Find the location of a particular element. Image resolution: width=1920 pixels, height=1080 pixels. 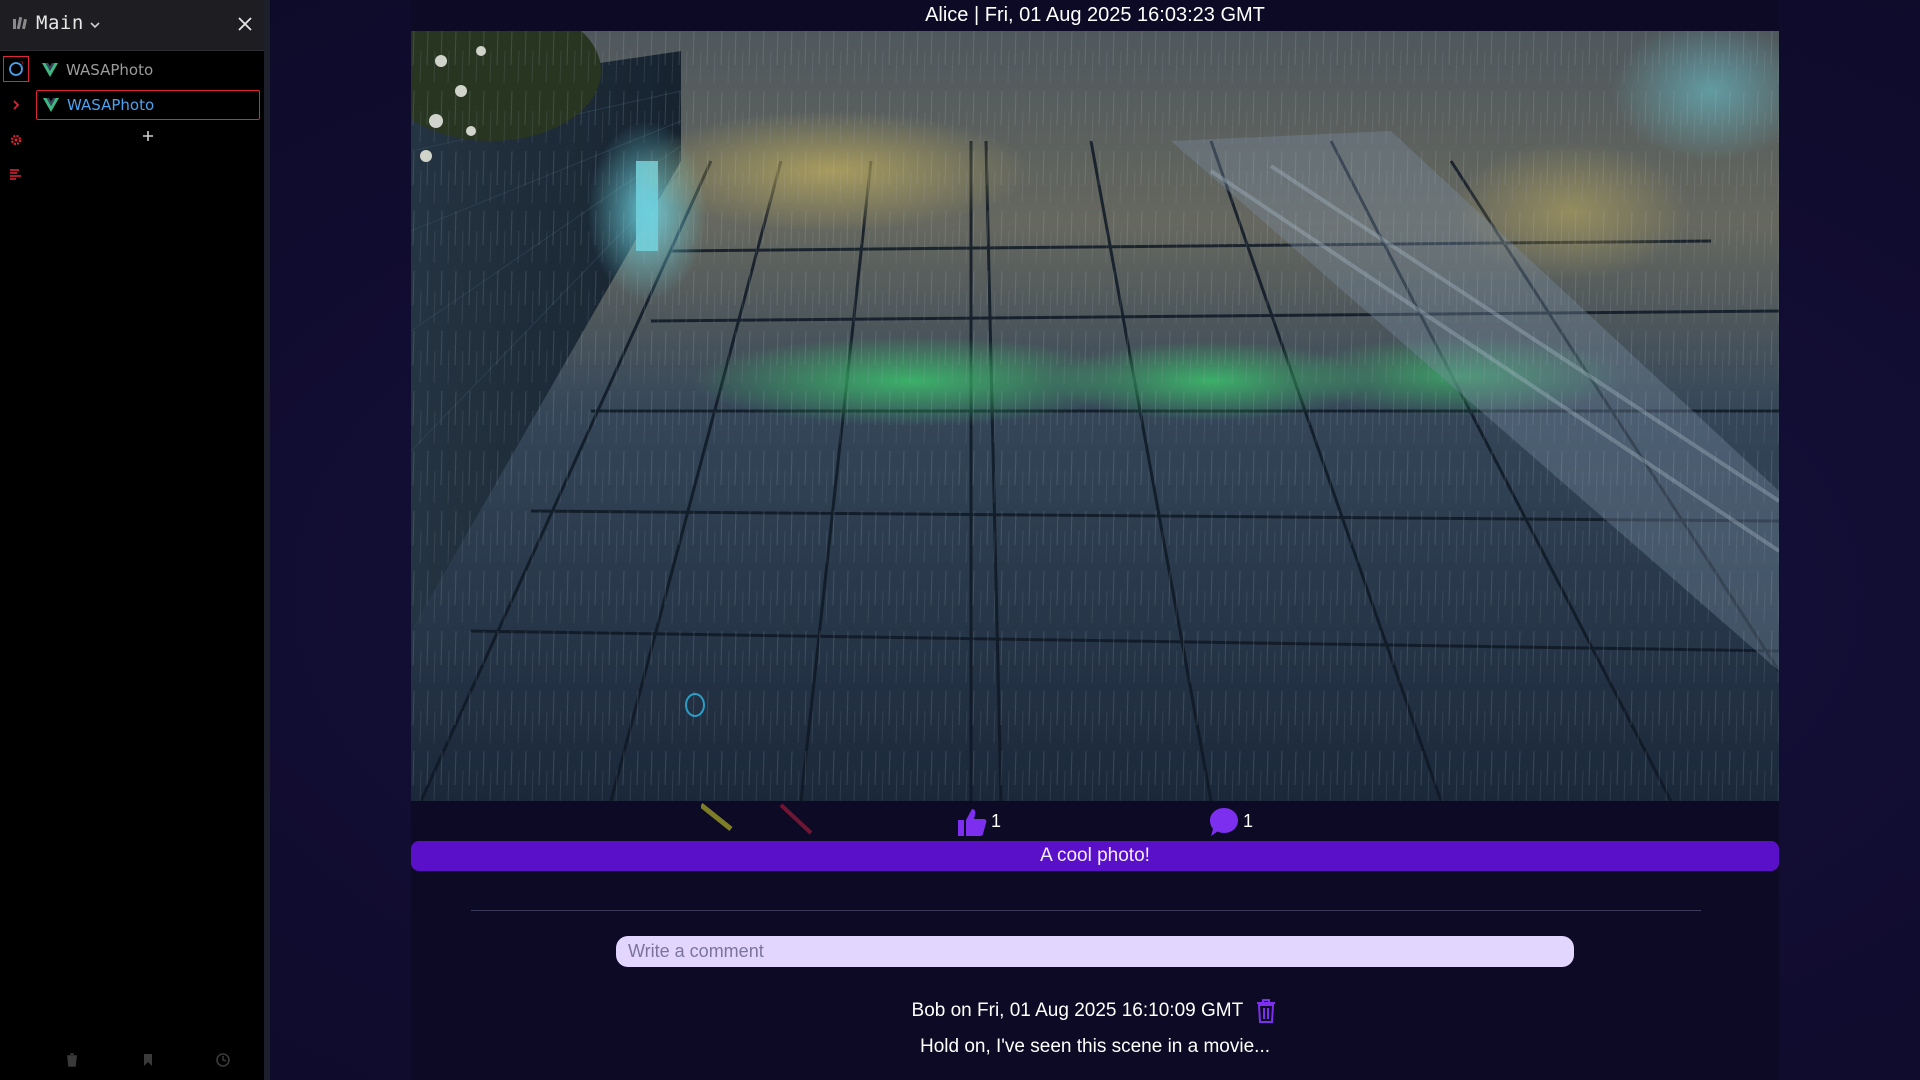

bookmark-icon is located at coordinates (148, 1060).